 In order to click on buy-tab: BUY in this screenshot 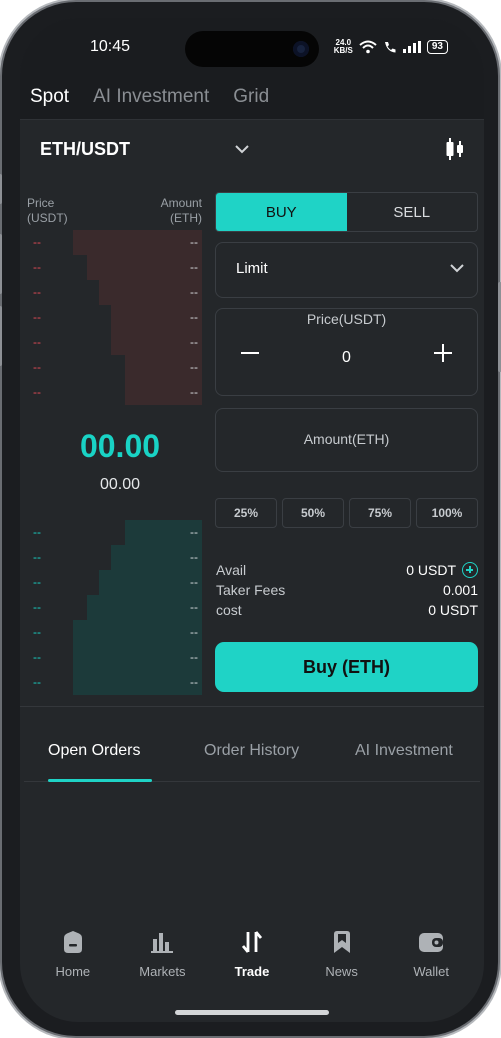, I will do `click(281, 212)`.